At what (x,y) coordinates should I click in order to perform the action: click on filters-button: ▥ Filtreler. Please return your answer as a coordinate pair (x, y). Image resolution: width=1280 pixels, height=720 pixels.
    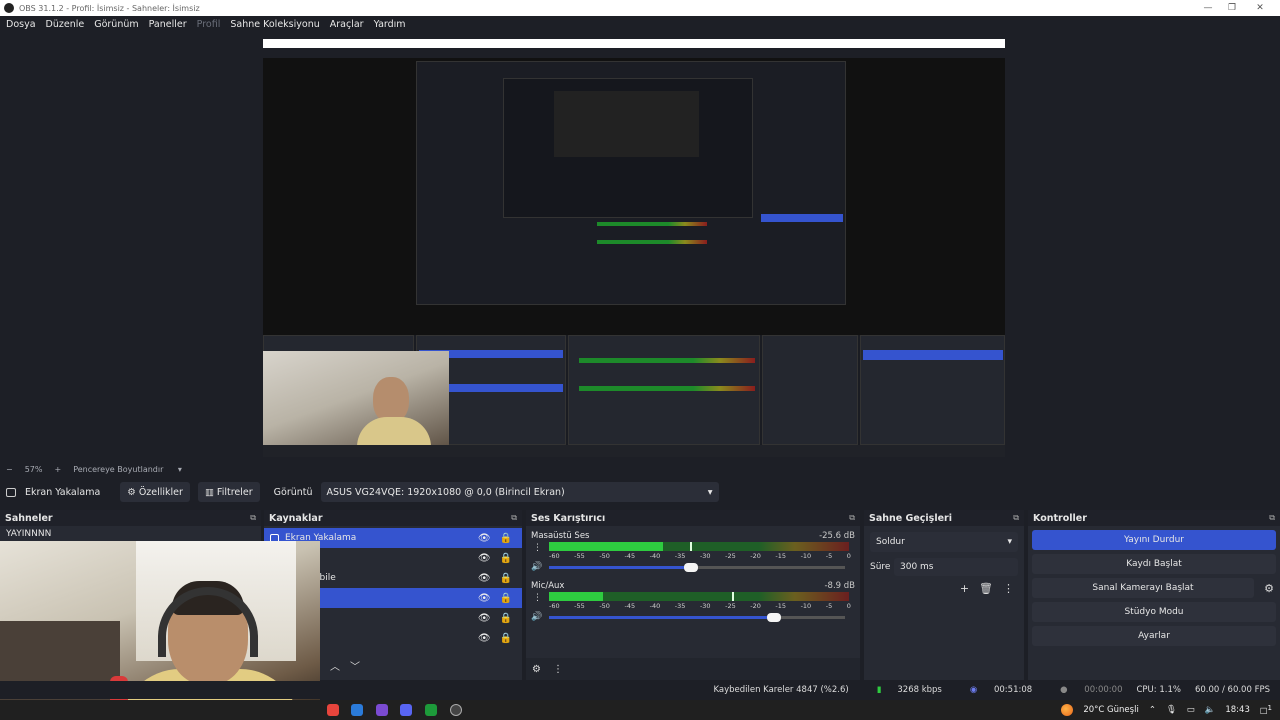
    Looking at the image, I should click on (228, 492).